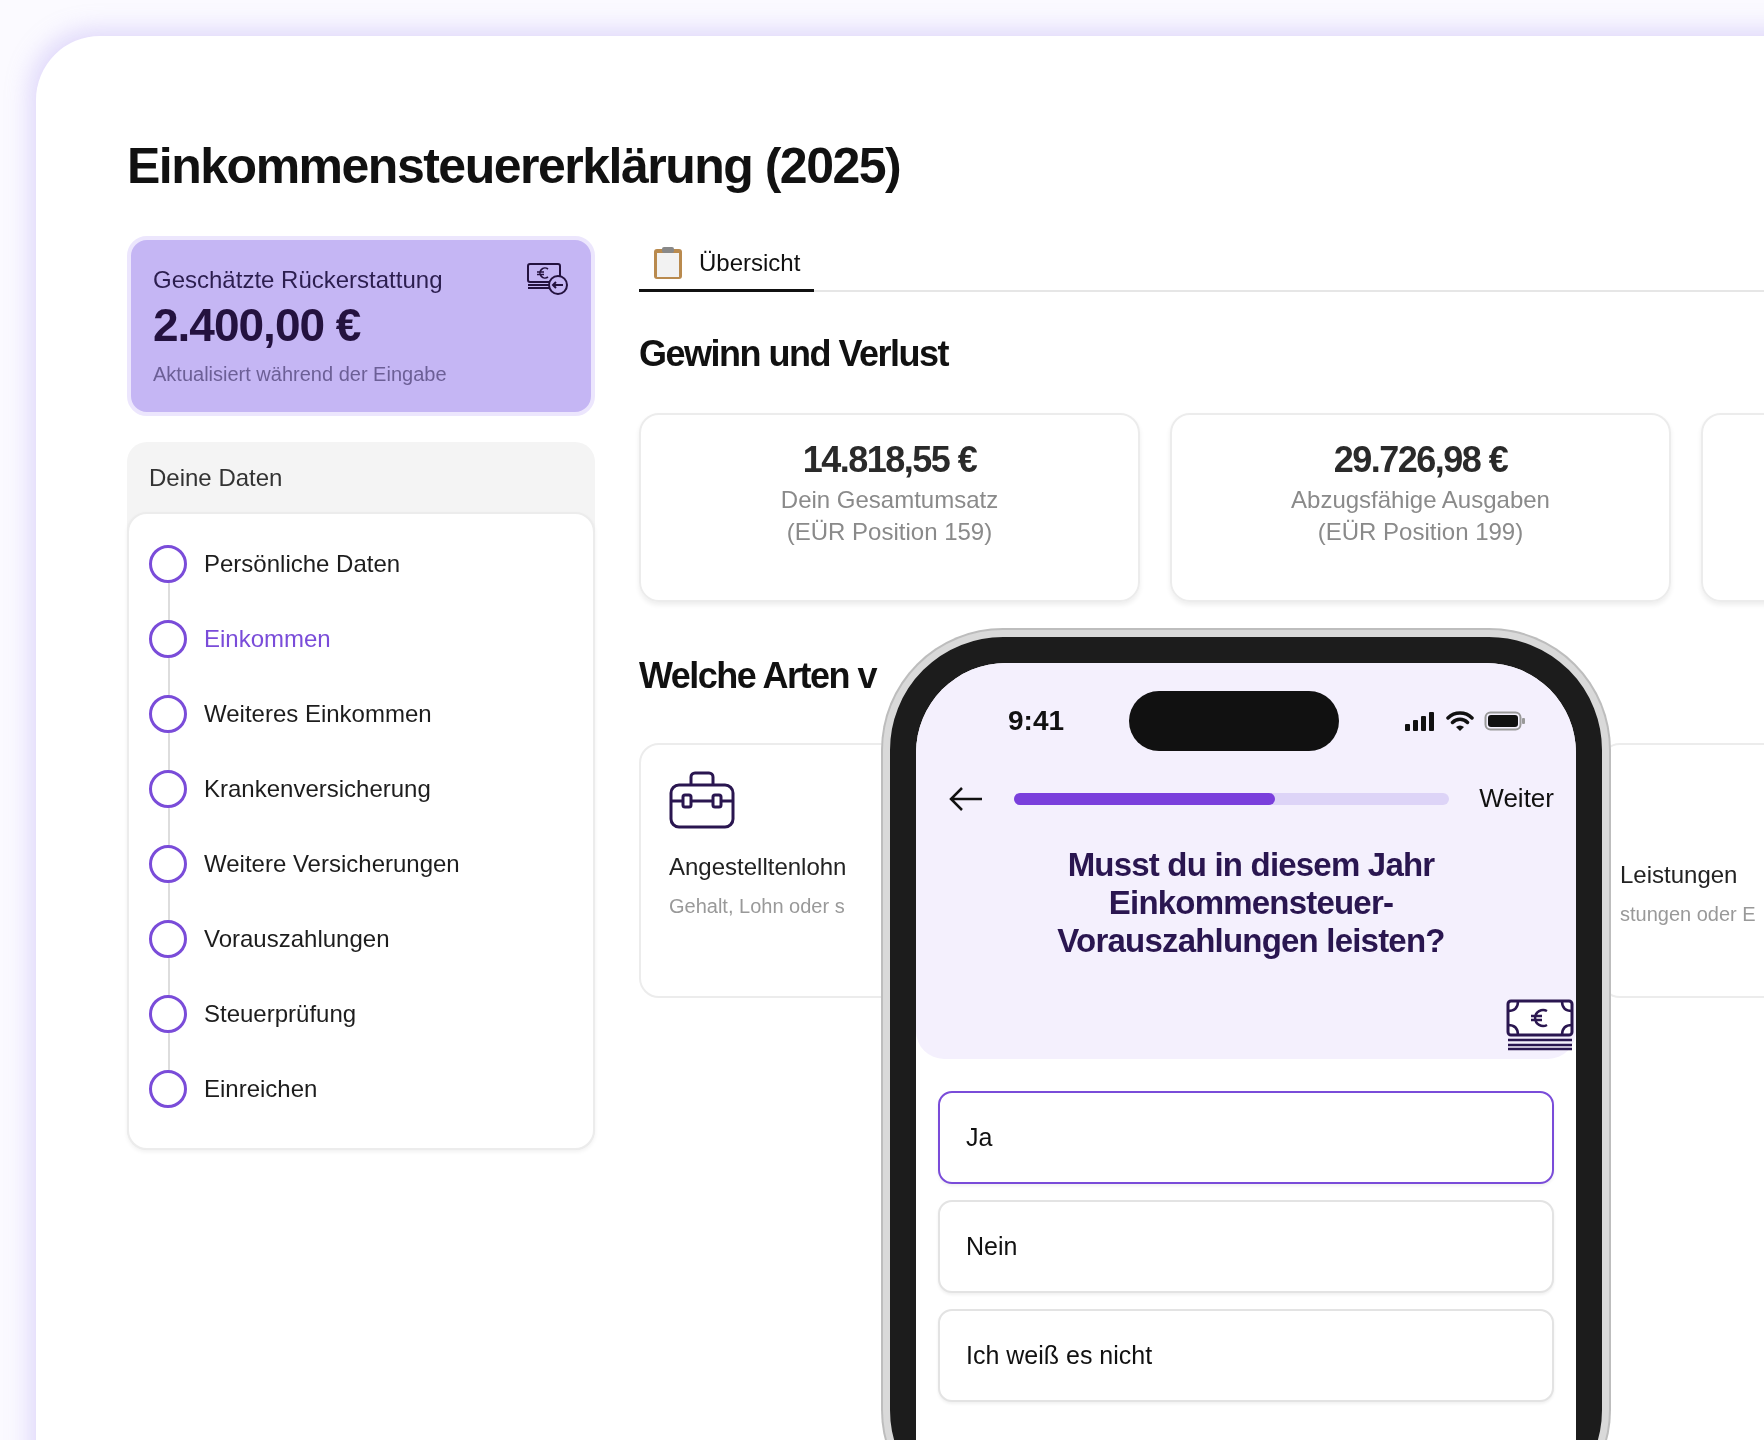 Image resolution: width=1764 pixels, height=1440 pixels. What do you see at coordinates (361, 563) in the screenshot?
I see `step-item: Persönliche Daten` at bounding box center [361, 563].